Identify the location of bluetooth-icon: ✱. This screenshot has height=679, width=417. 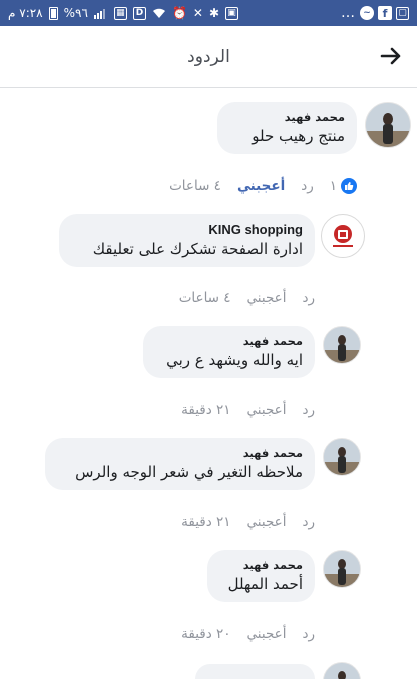
(214, 13).